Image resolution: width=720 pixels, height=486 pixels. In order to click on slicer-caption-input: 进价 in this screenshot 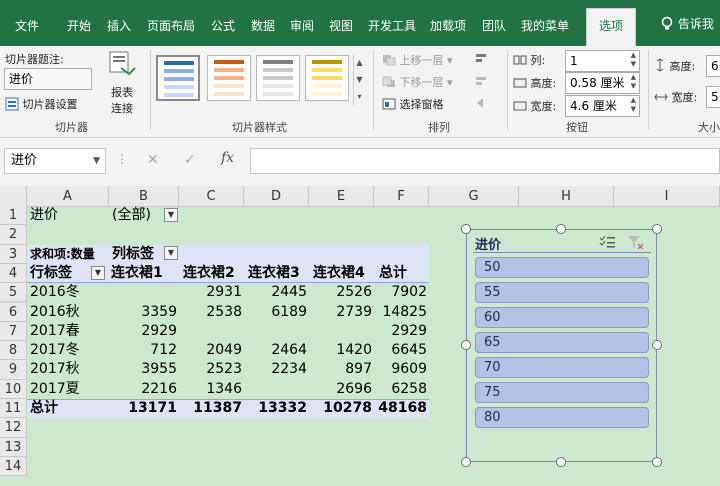, I will do `click(48, 79)`.